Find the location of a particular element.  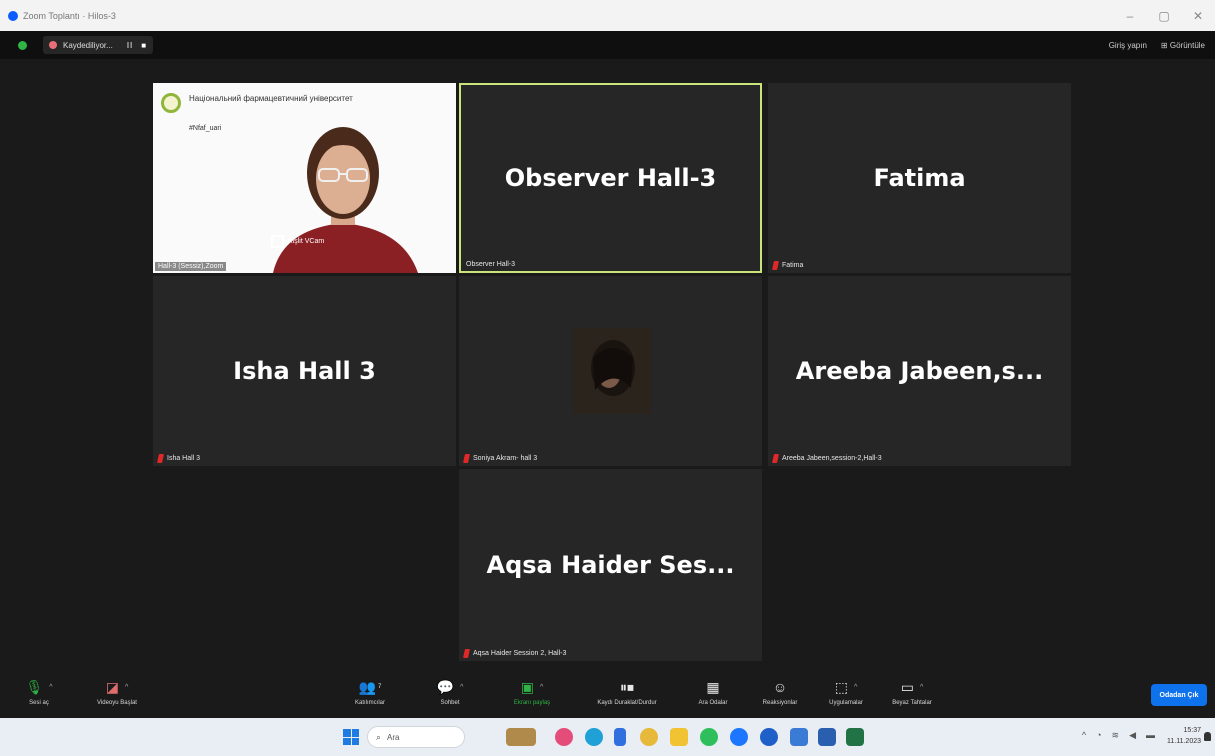

edge-browser-icon is located at coordinates (594, 737).